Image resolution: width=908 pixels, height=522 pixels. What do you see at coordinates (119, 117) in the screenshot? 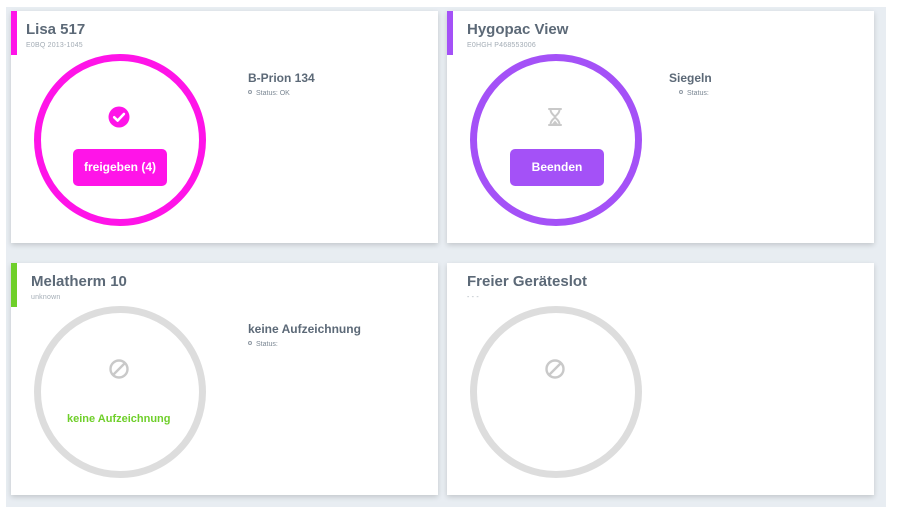
I see `check-circle-icon` at bounding box center [119, 117].